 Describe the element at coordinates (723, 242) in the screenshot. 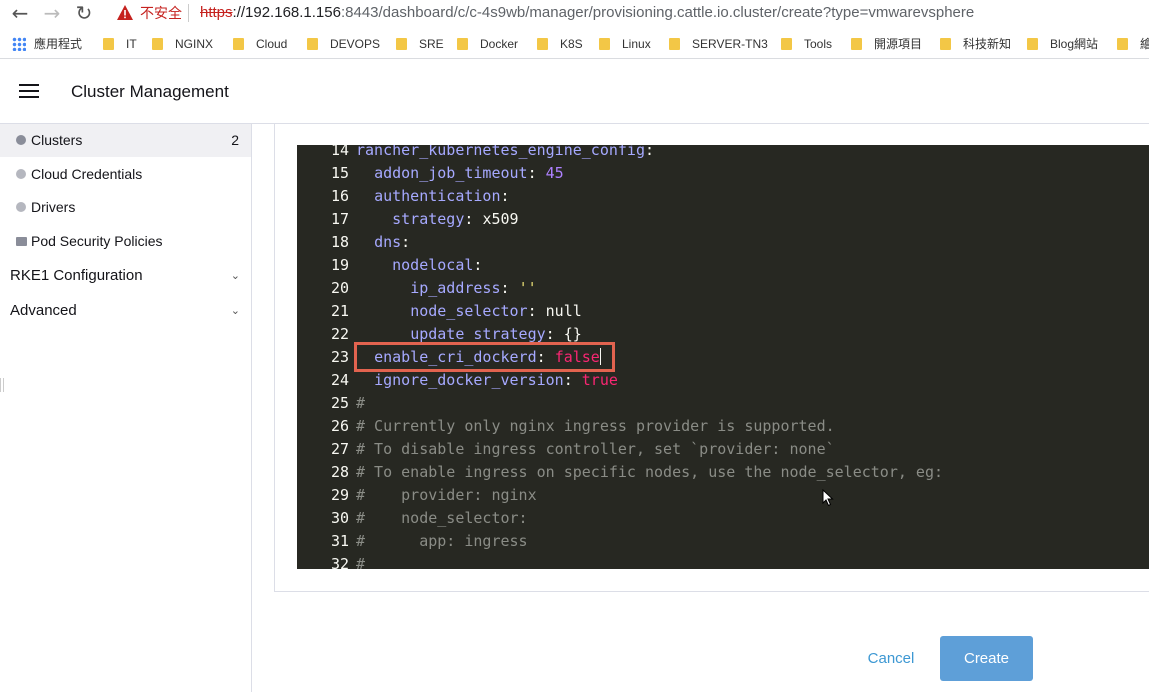

I see `code-line: 18 dns:` at that location.